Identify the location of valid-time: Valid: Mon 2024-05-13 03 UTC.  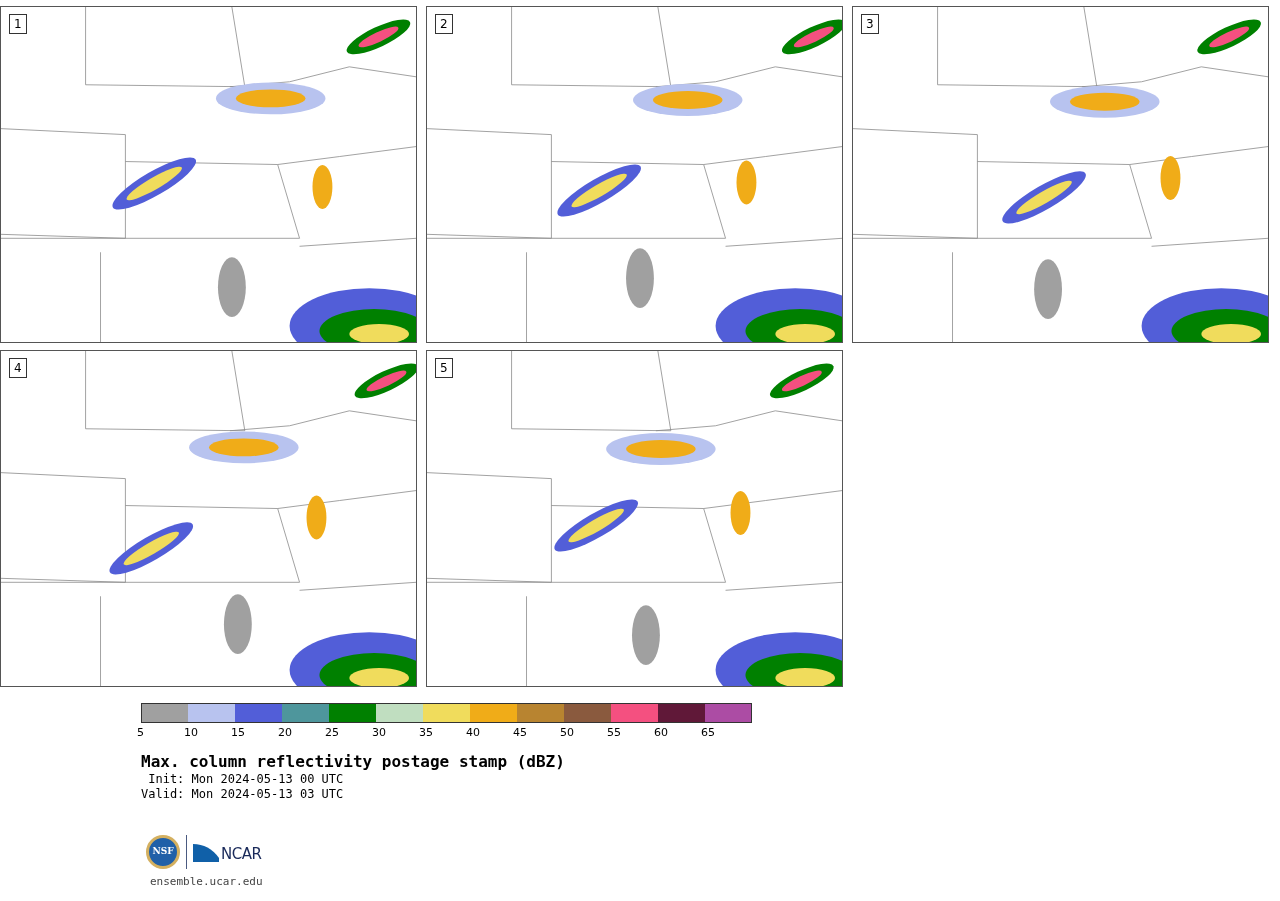
(243, 794).